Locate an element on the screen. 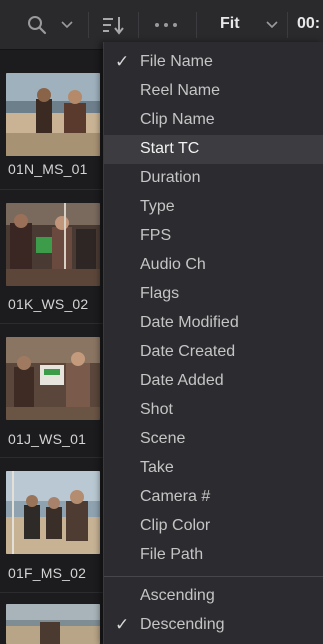 The width and height of the screenshot is (323, 644). sort-field-label: Date Added is located at coordinates (182, 380).